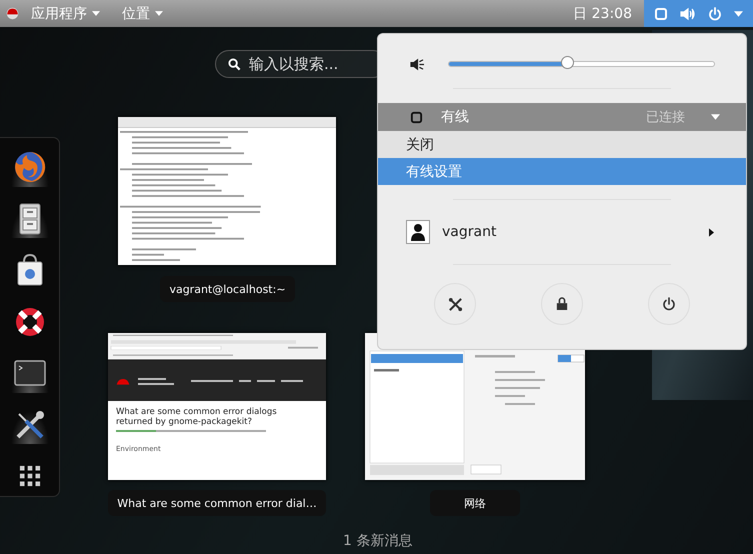  I want to click on menu-item: 有线设置, so click(562, 171).